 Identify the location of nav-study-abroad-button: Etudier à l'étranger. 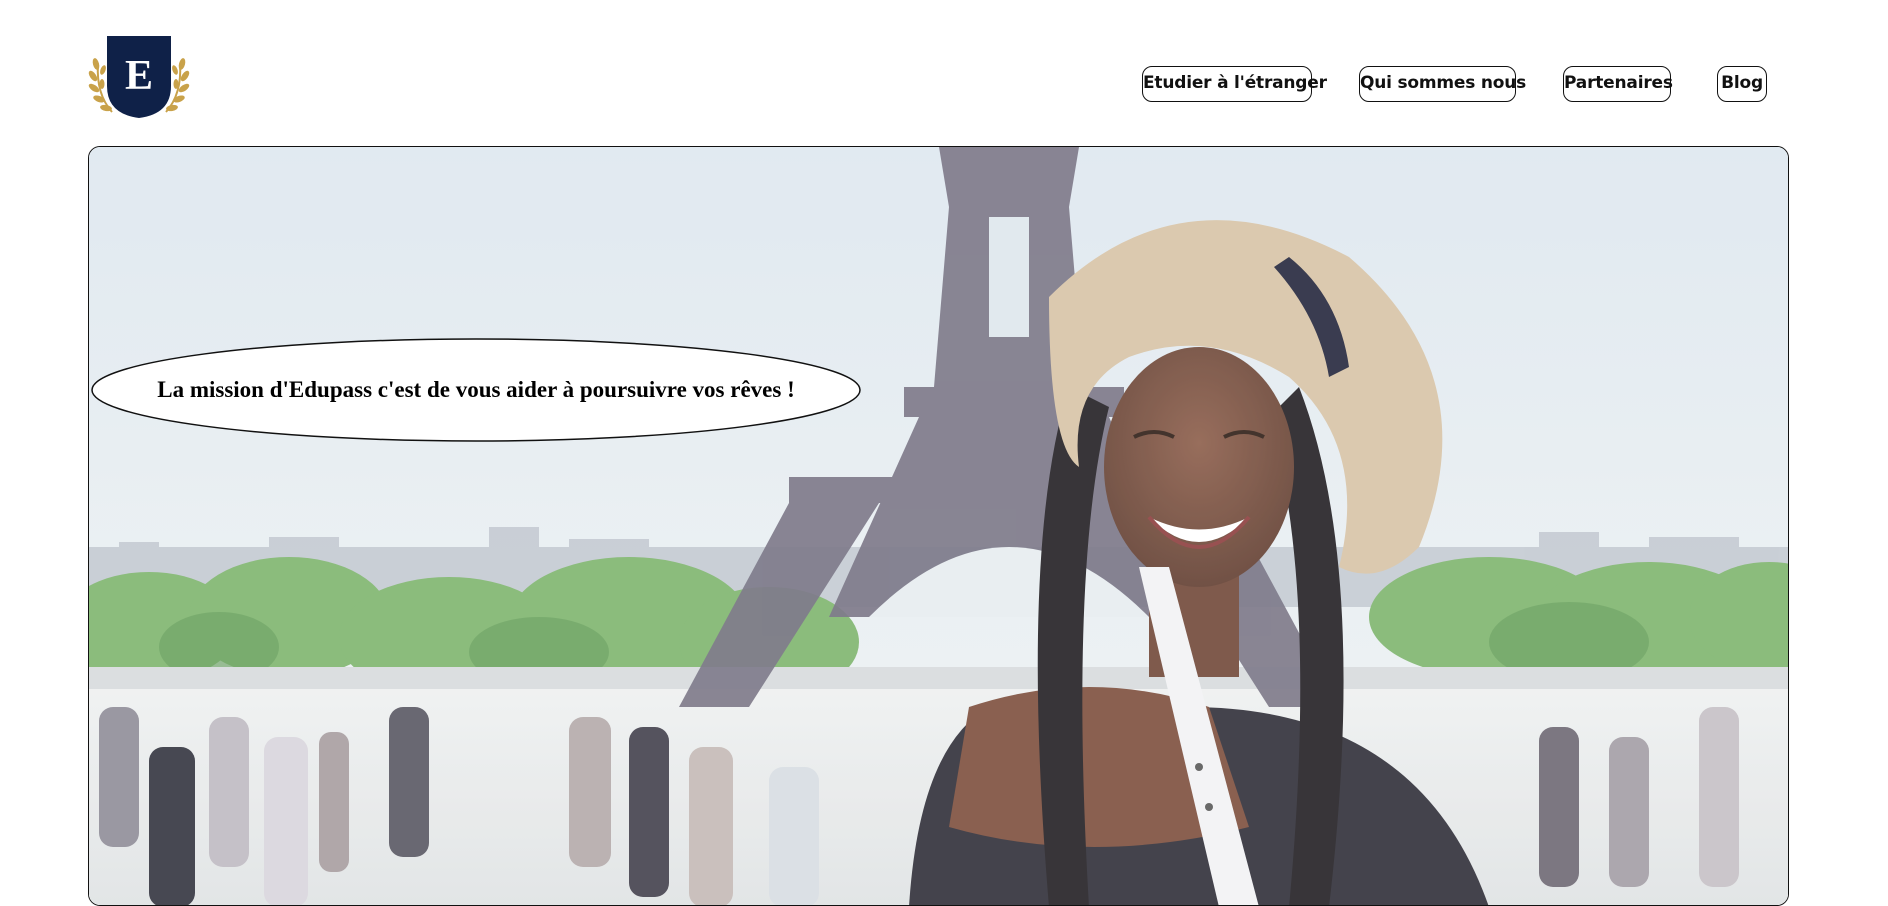
(1234, 84).